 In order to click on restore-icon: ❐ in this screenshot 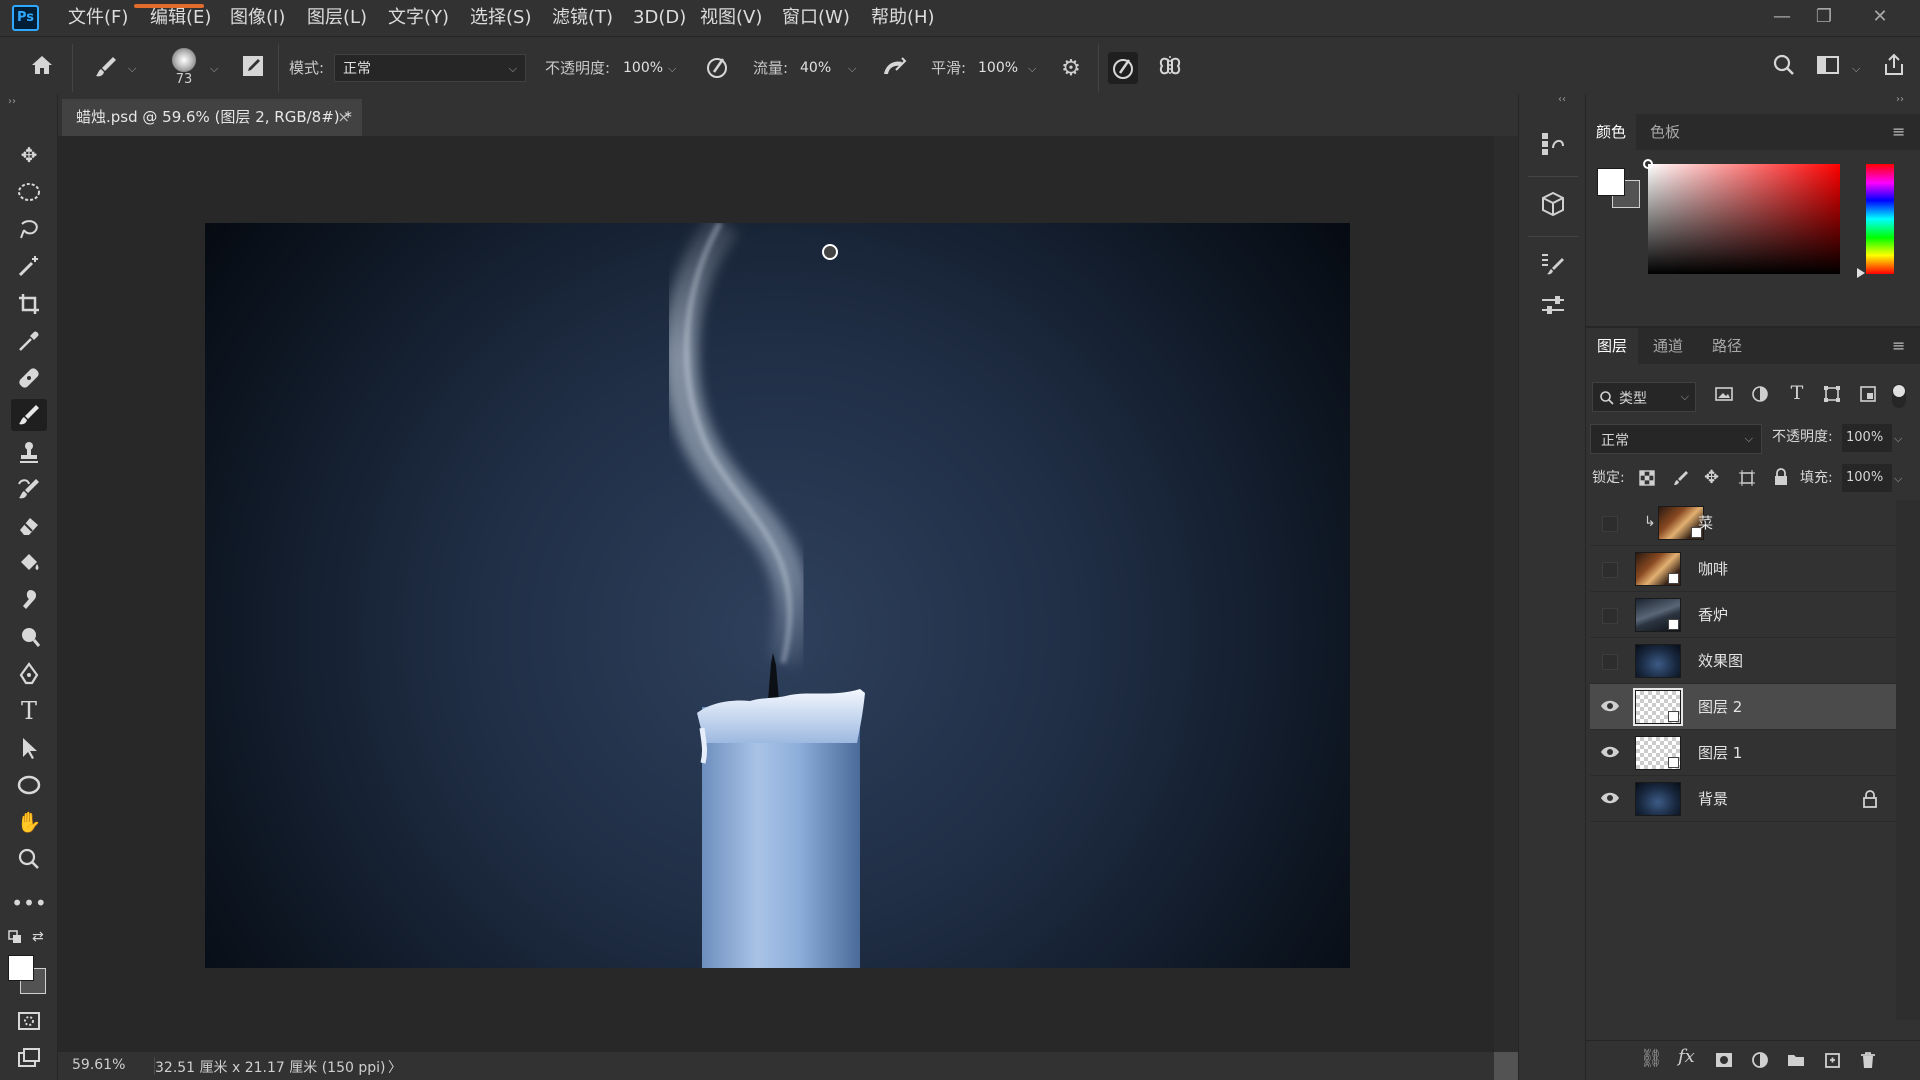, I will do `click(1824, 17)`.